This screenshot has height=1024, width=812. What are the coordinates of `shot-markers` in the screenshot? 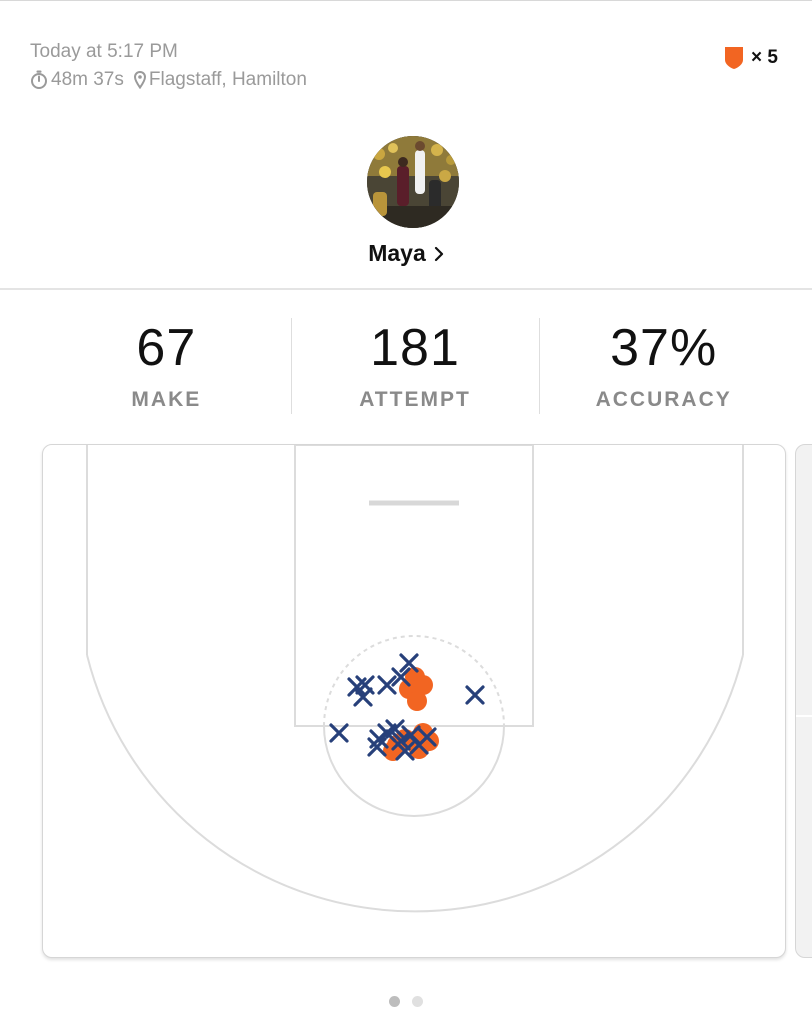 It's located at (407, 707).